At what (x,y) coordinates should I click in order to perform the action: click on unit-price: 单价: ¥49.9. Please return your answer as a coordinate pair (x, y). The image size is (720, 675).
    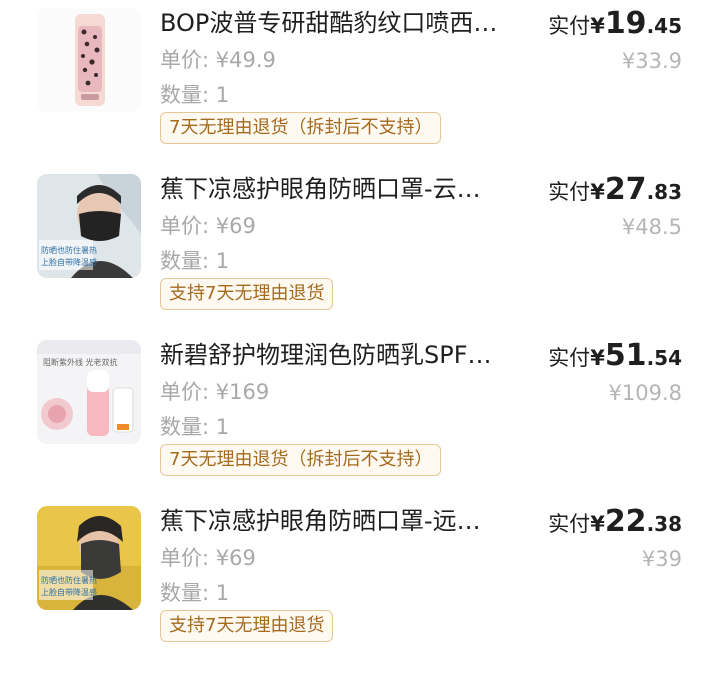
    Looking at the image, I should click on (218, 60).